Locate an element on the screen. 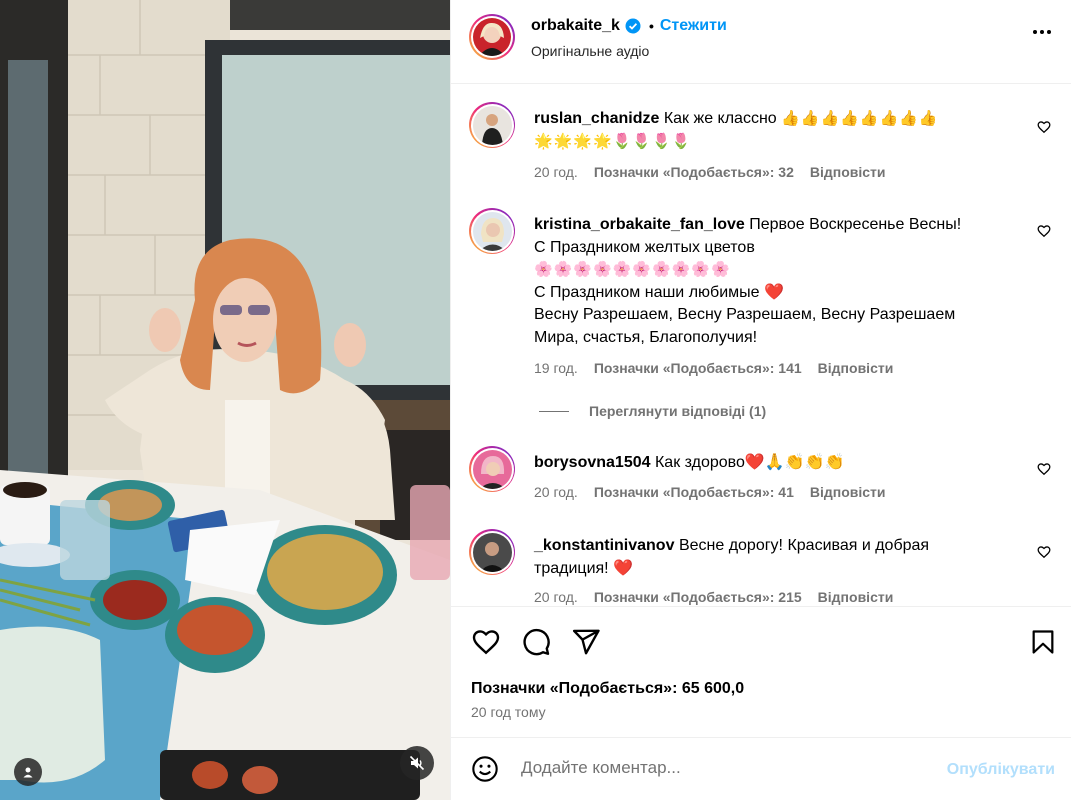 Image resolution: width=1071 pixels, height=800 pixels. comment-username: ruslan_chanidze is located at coordinates (596, 118).